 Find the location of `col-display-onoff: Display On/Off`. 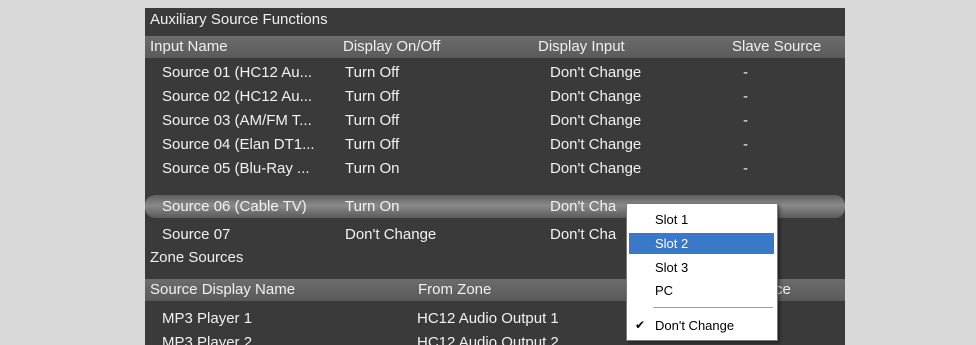

col-display-onoff: Display On/Off is located at coordinates (391, 47).